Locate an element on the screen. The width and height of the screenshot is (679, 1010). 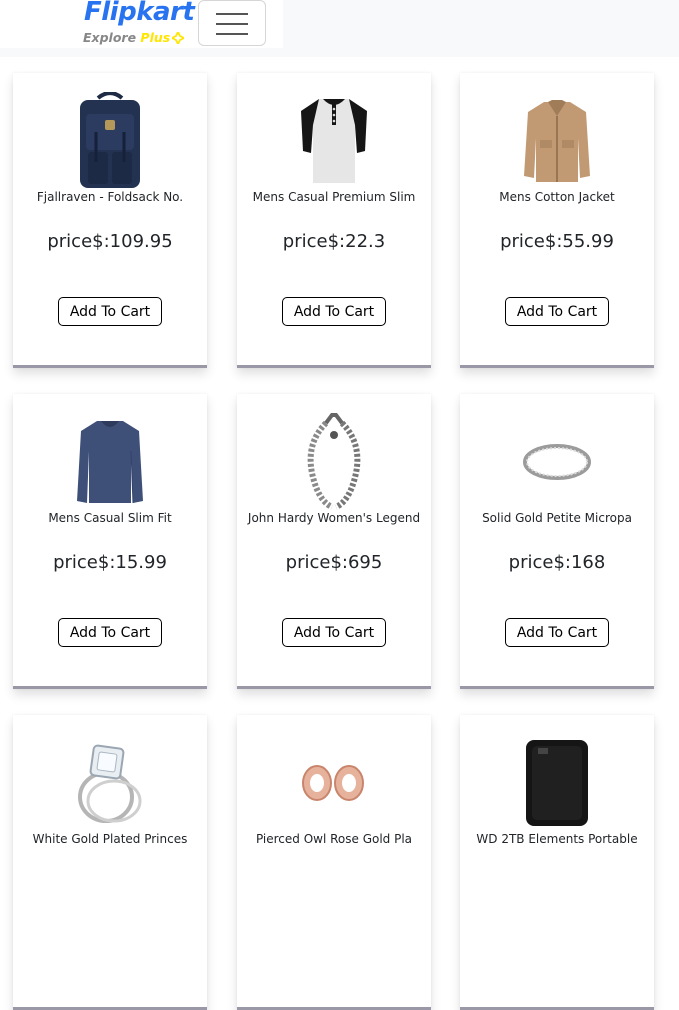
diamond-ring-image is located at coordinates (110, 783).